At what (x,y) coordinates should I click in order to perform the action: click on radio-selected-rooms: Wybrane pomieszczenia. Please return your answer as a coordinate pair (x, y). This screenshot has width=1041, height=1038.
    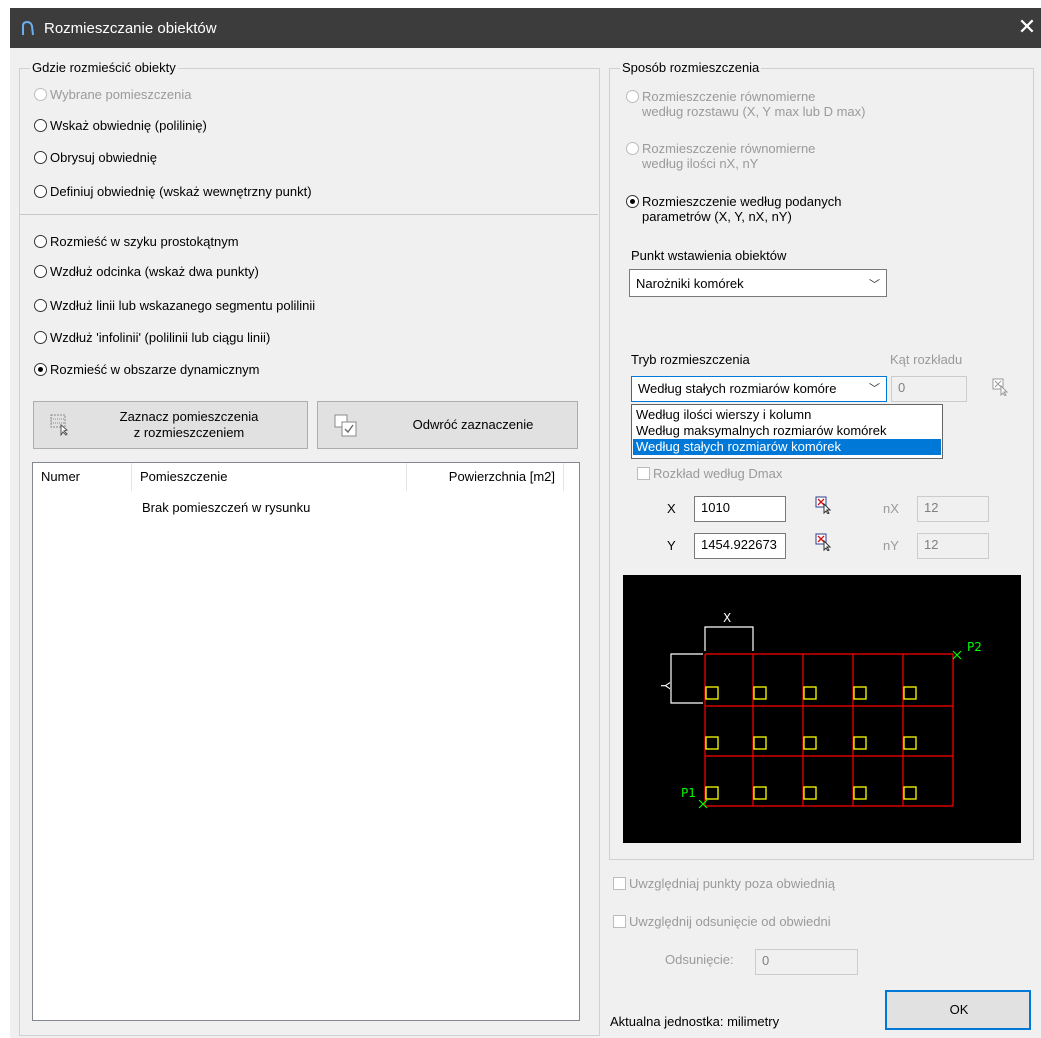
    Looking at the image, I should click on (113, 94).